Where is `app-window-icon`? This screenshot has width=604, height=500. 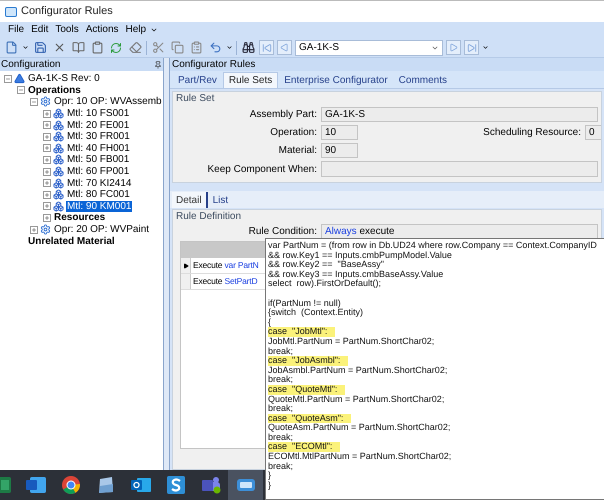
app-window-icon is located at coordinates (246, 485).